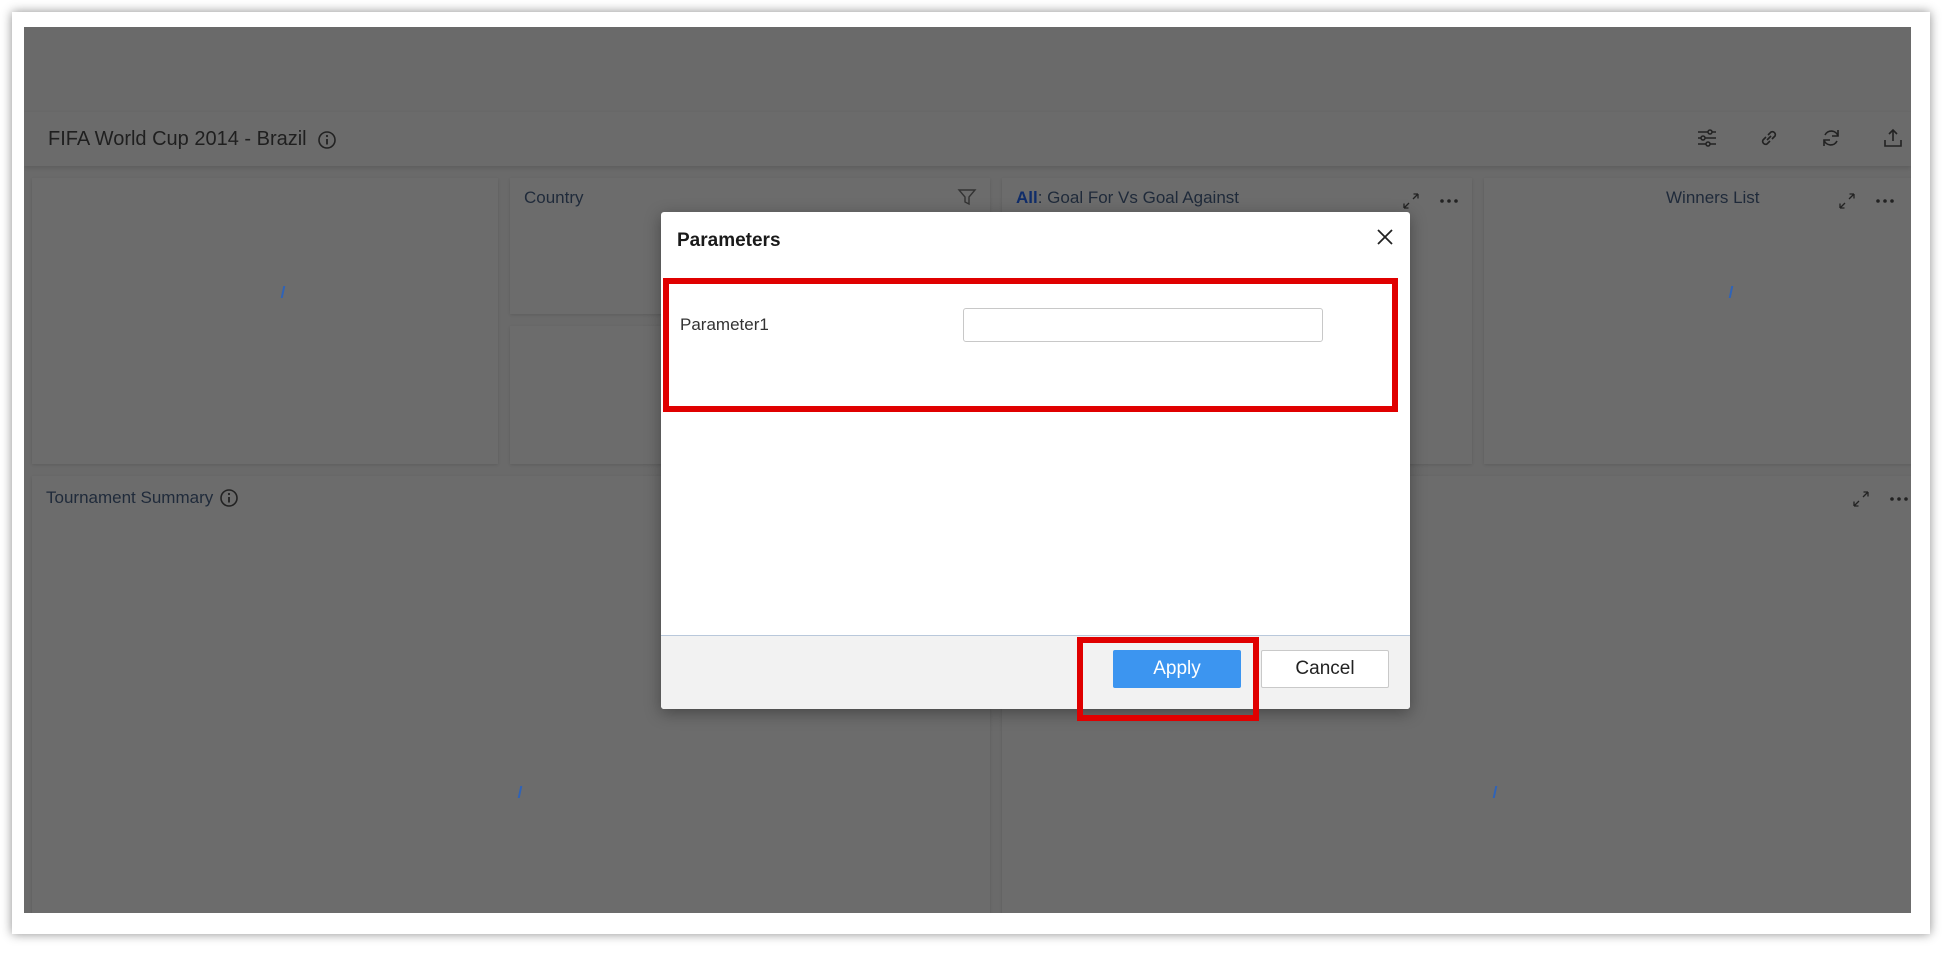  I want to click on goal-chart-filter-label: All, so click(1027, 197).